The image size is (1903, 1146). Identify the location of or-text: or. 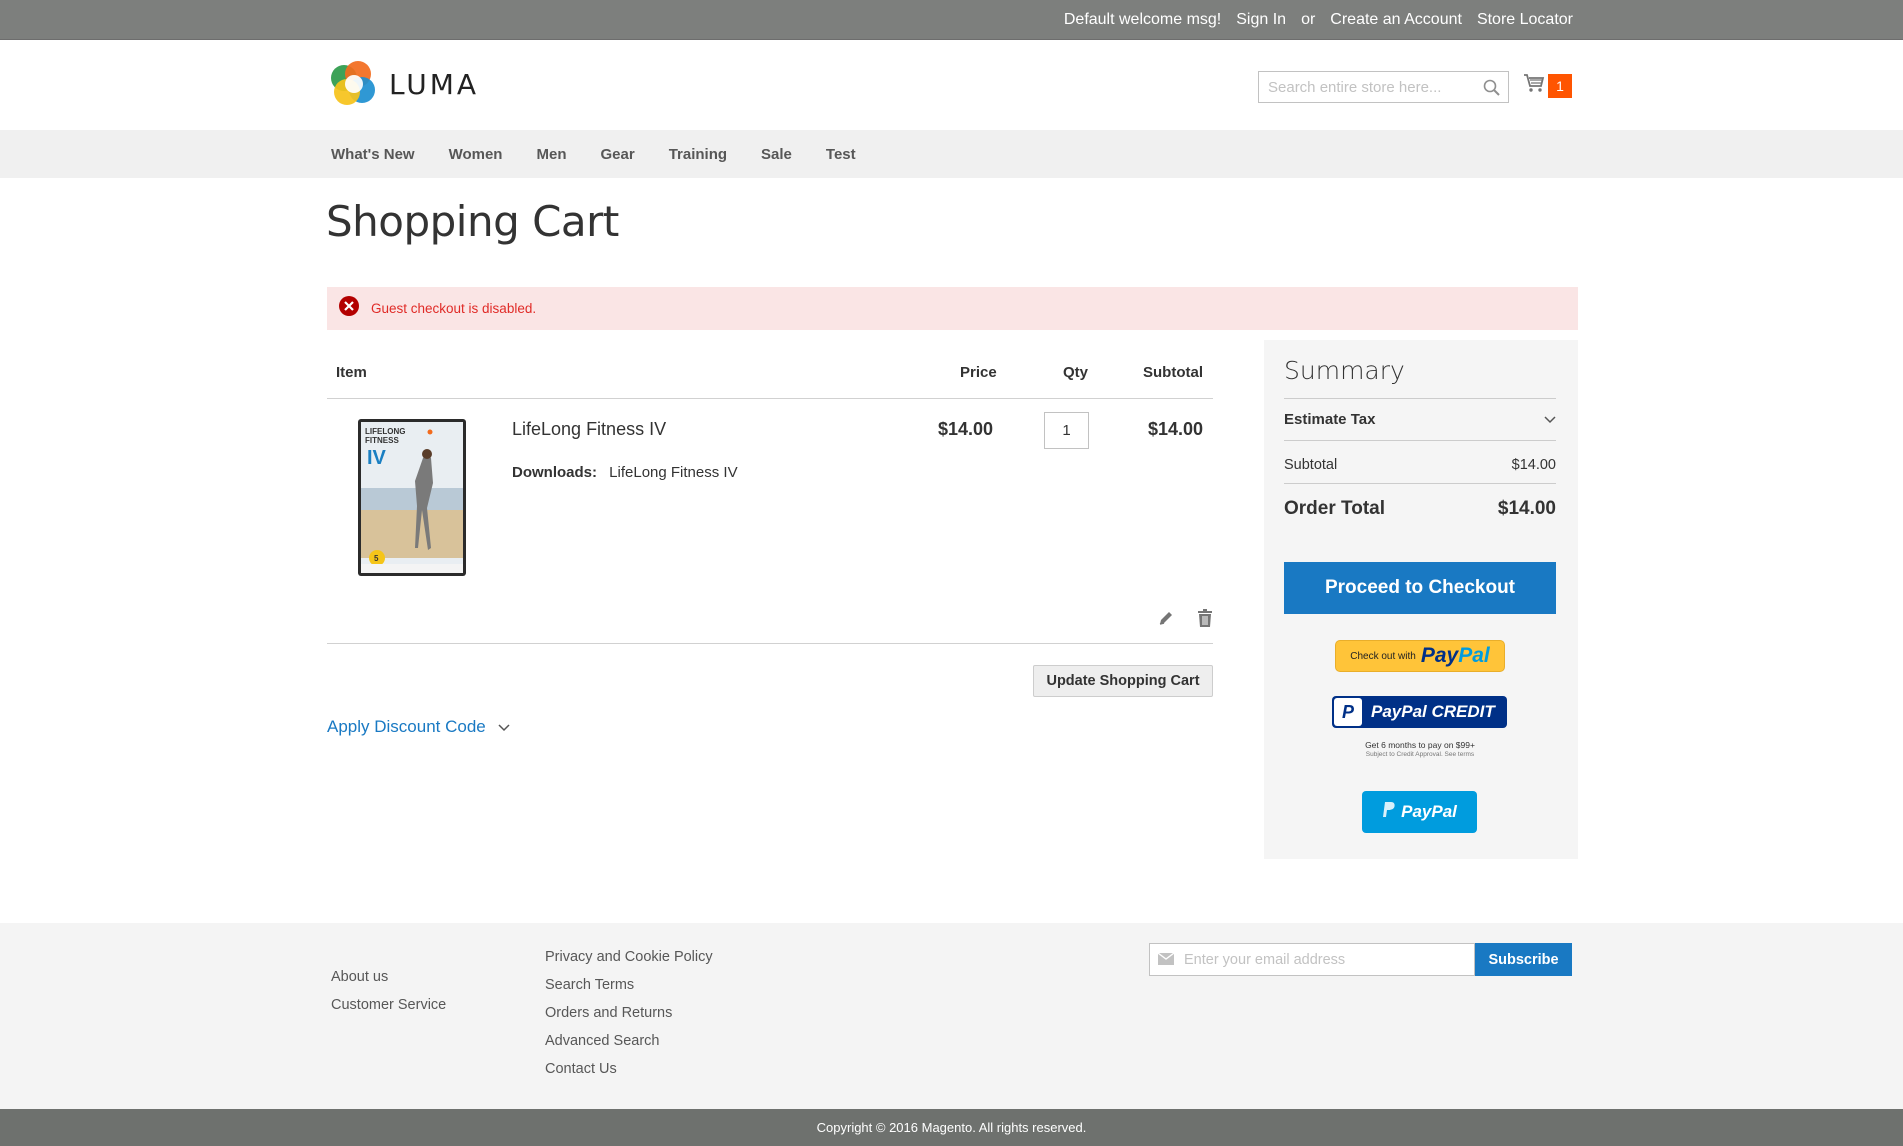
(1308, 19).